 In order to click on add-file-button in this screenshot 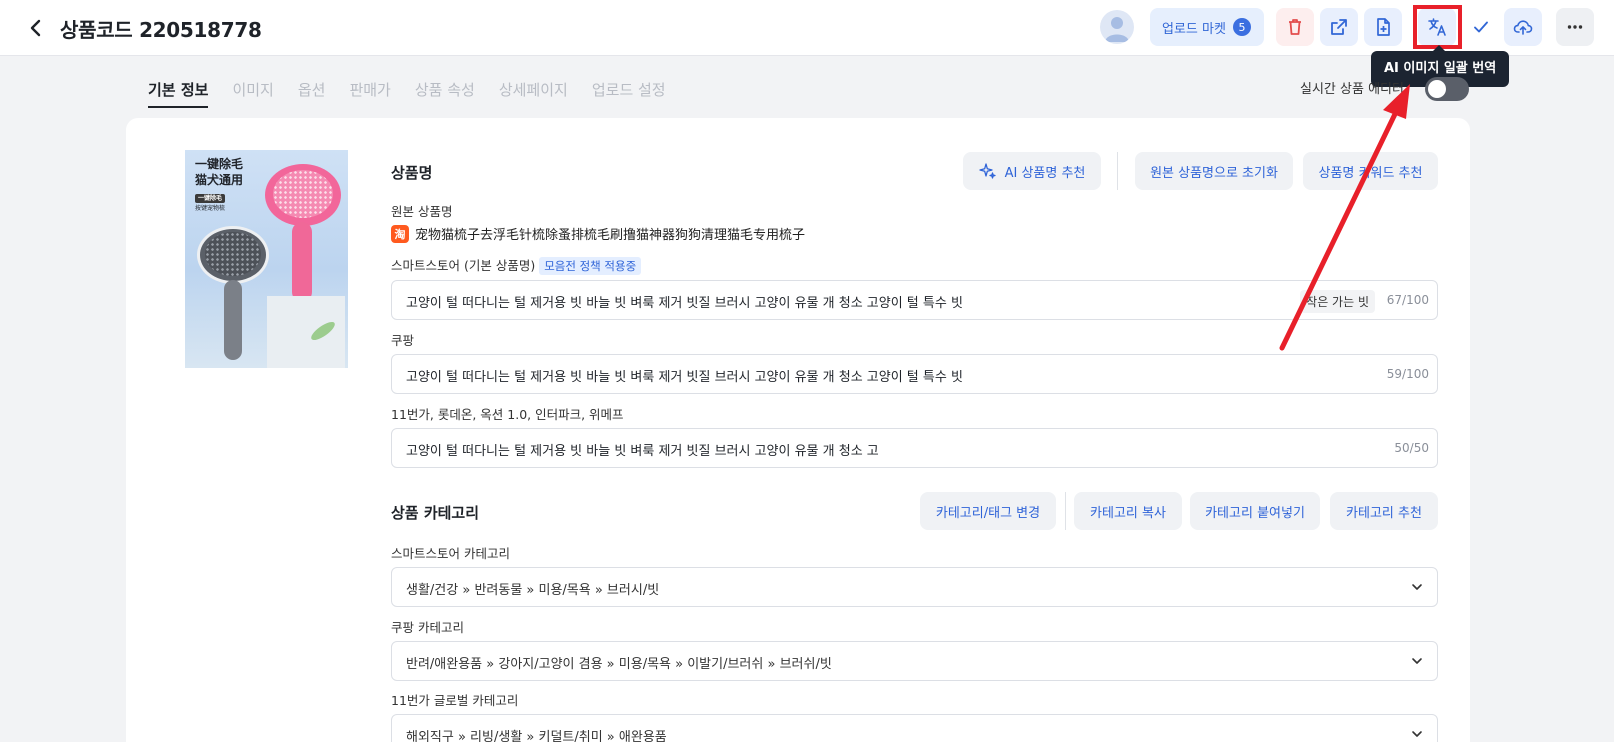, I will do `click(1383, 27)`.